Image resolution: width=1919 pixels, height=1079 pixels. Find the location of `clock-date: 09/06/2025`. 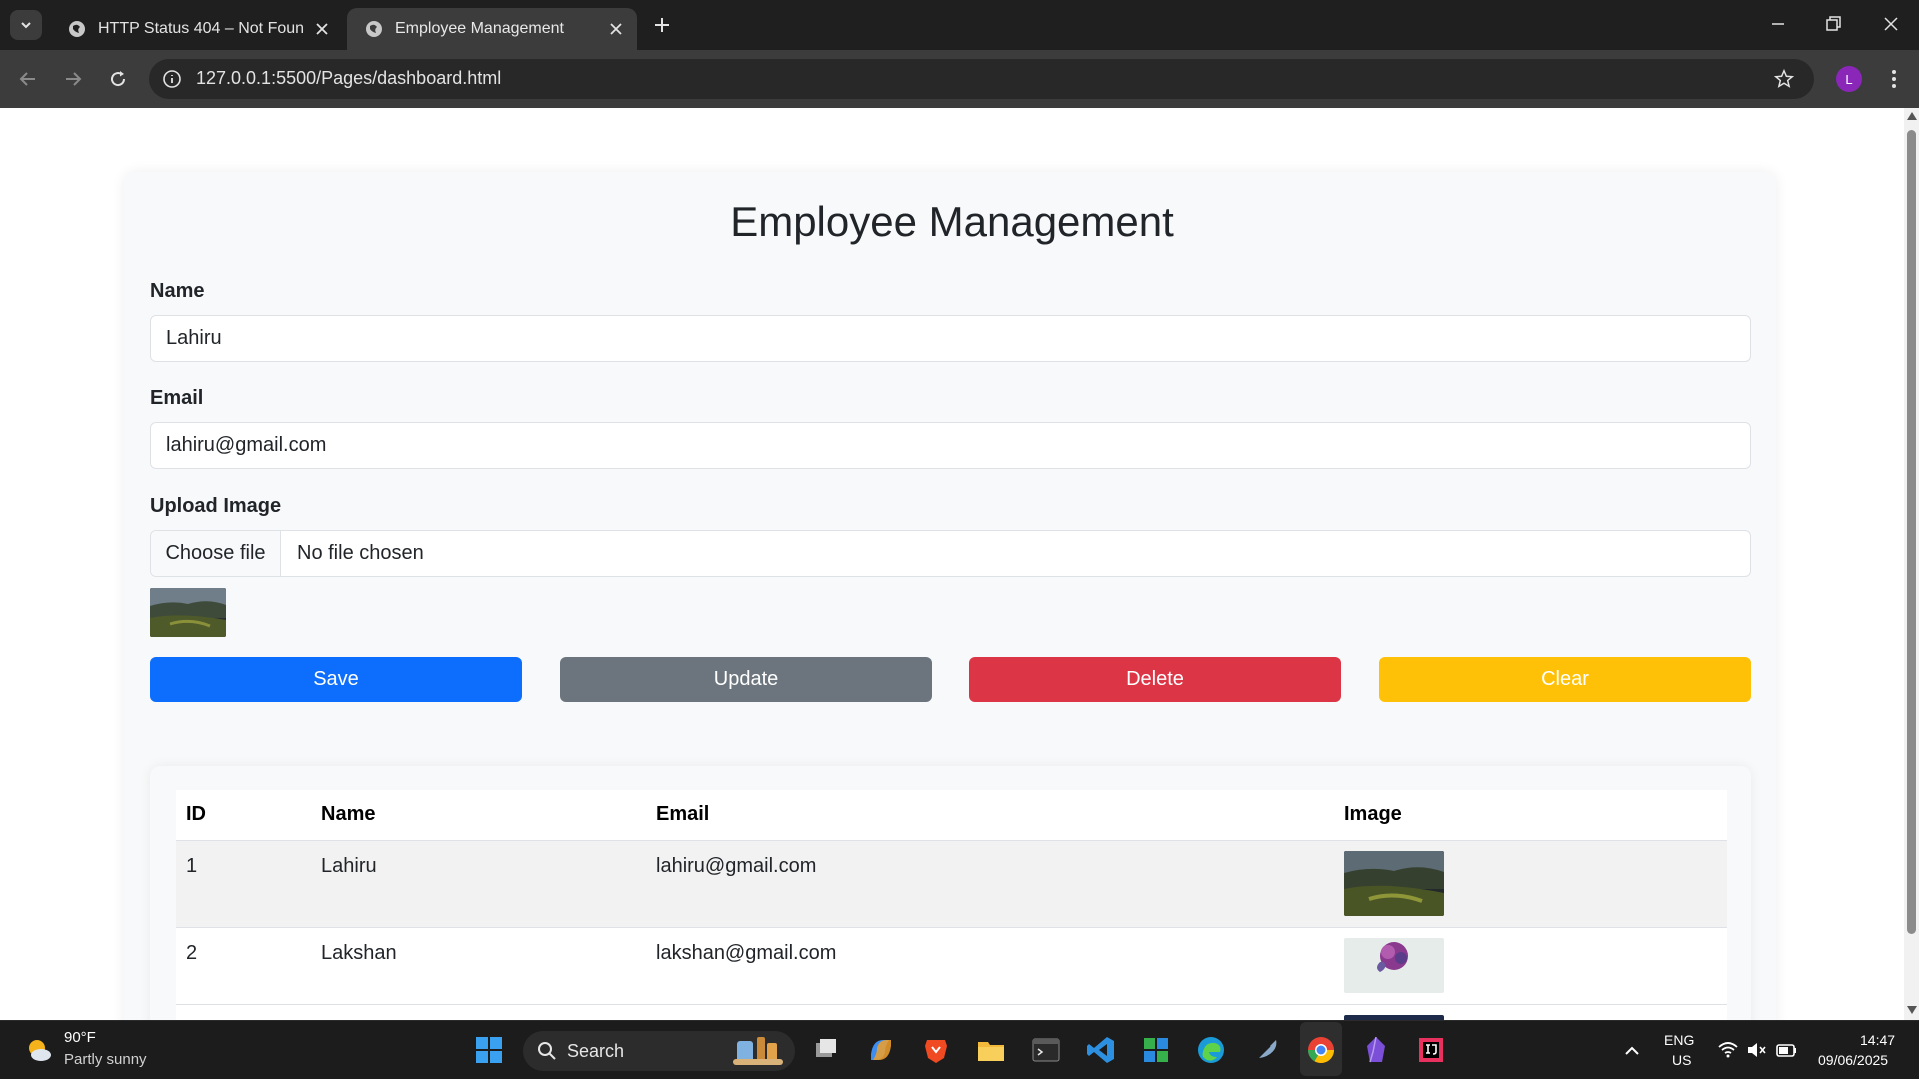

clock-date: 09/06/2025 is located at coordinates (1853, 1060).